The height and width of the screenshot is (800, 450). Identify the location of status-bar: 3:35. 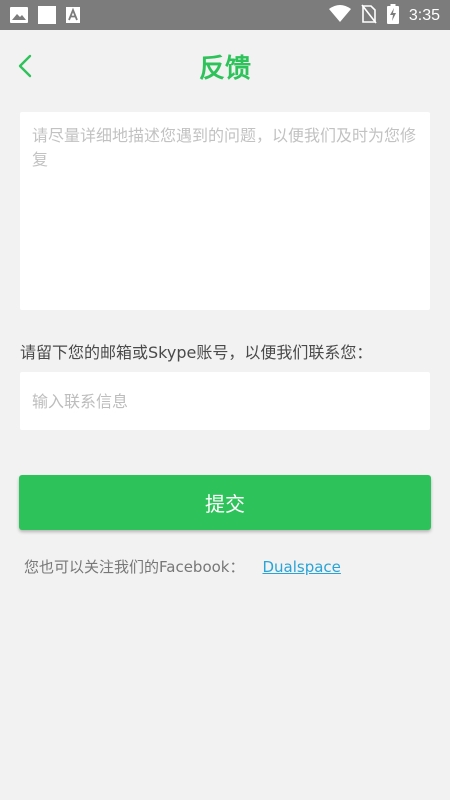
(225, 15).